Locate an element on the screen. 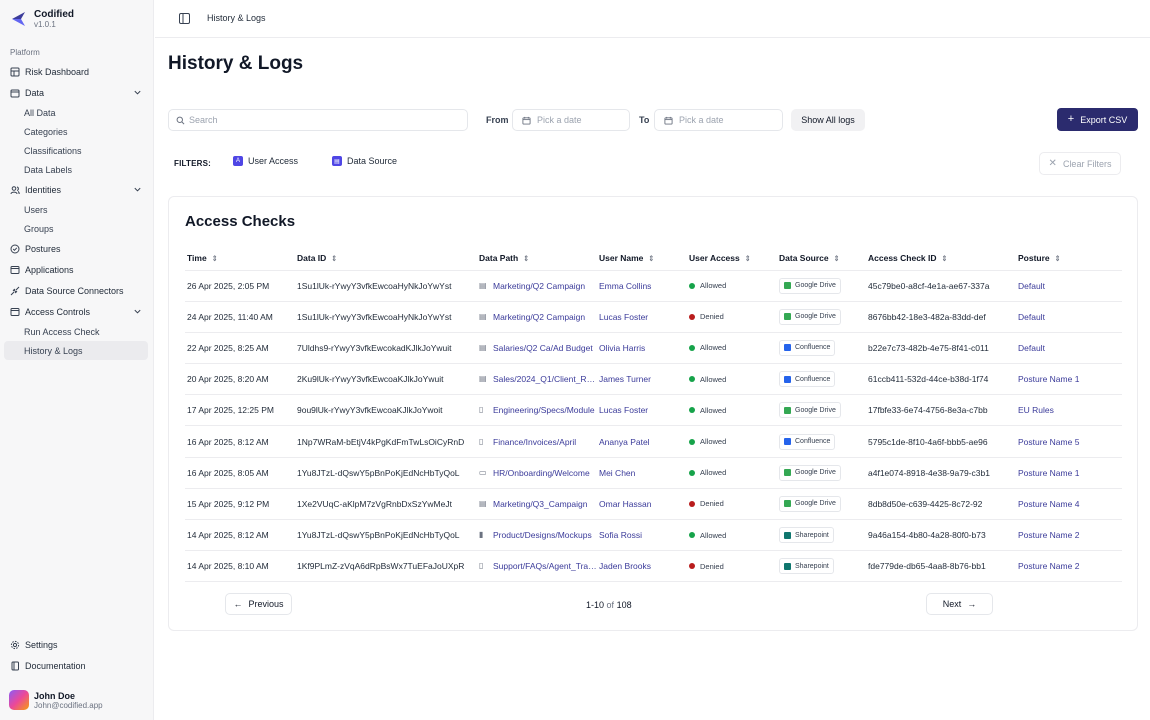 Image resolution: width=1150 pixels, height=720 pixels. cell-user-name: Omar Hassan is located at coordinates (642, 504).